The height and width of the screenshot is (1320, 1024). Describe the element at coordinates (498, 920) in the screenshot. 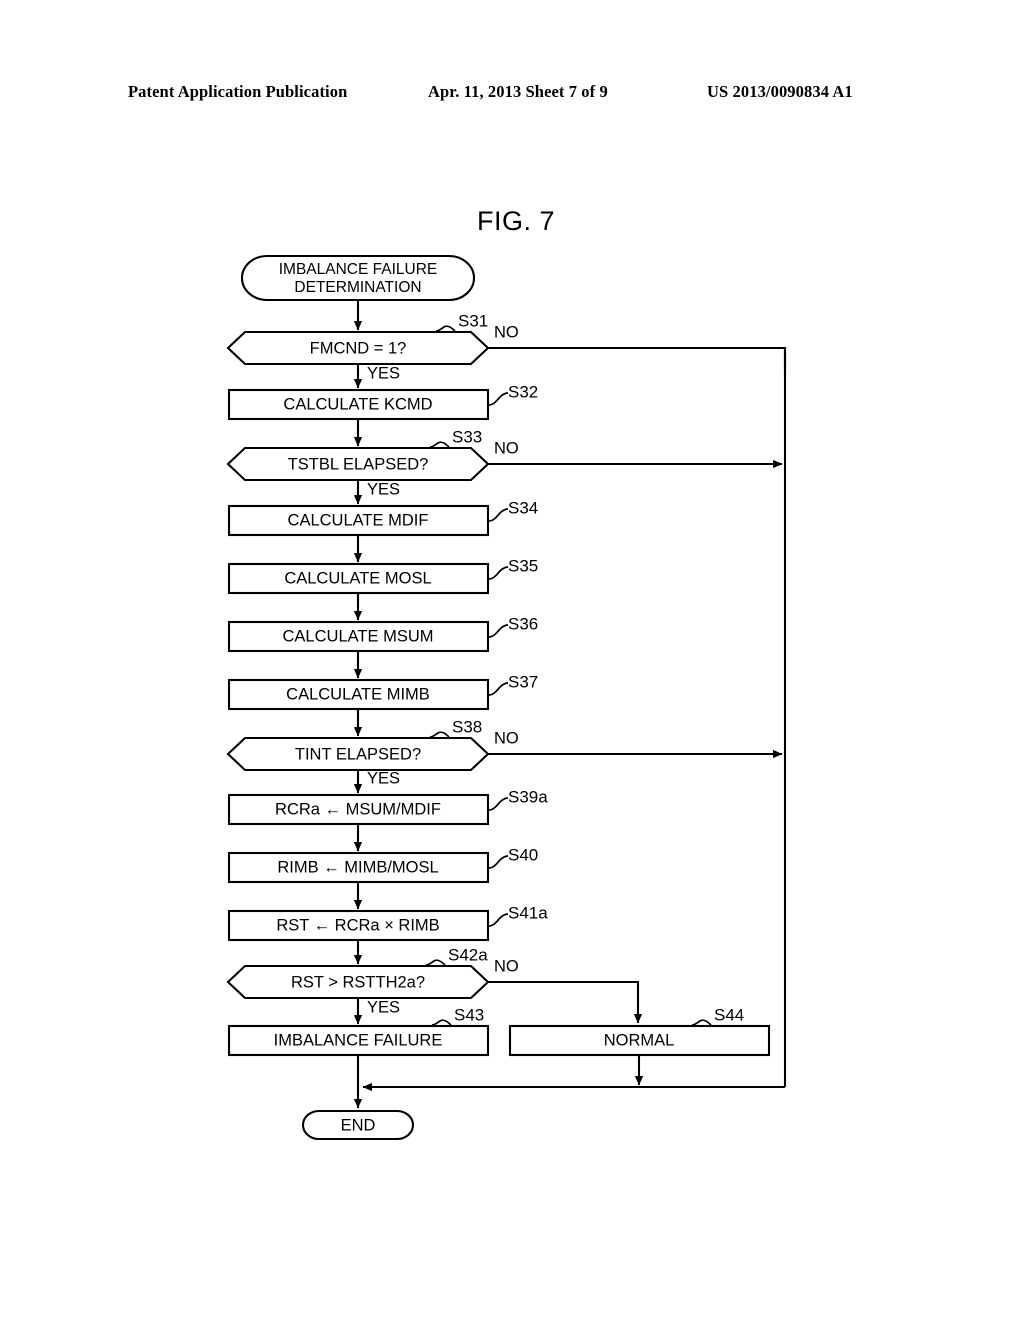

I see `s41a-step-leader` at that location.